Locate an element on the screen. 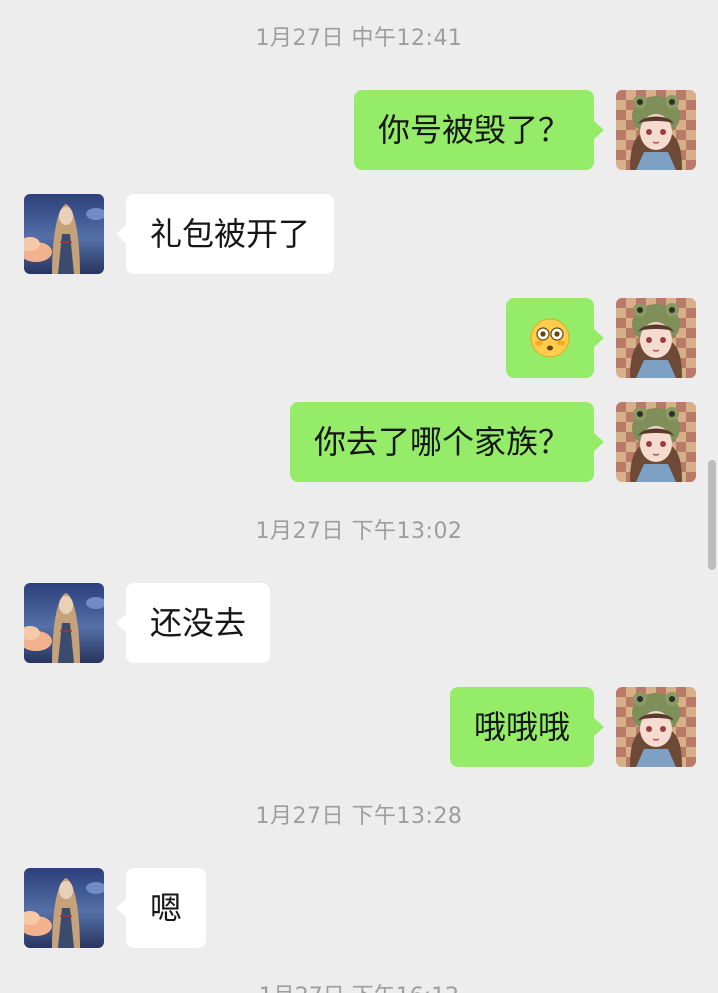 This screenshot has height=993, width=718. contact-message-bubble: 礼包被开了 is located at coordinates (225, 234).